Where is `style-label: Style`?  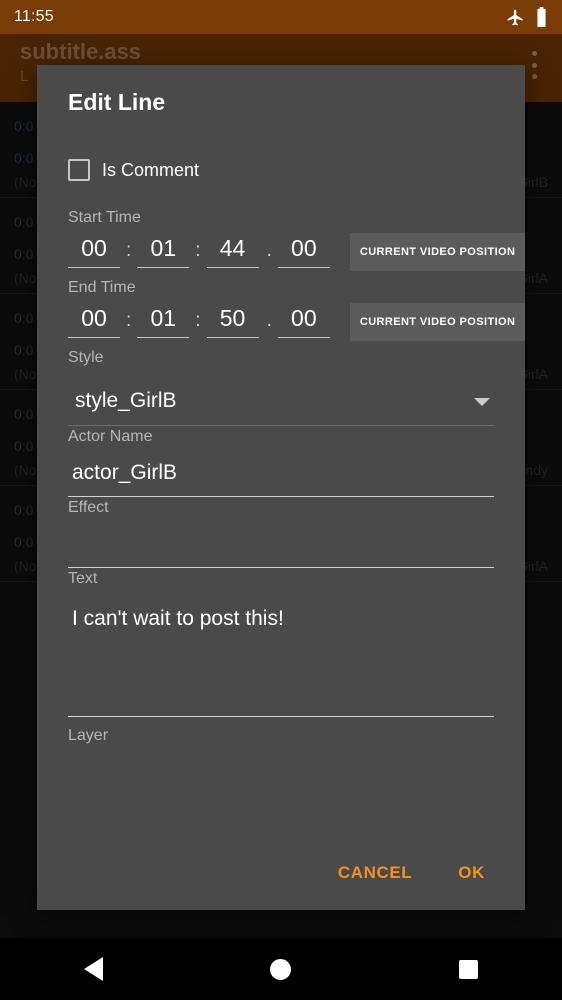
style-label: Style is located at coordinates (86, 357).